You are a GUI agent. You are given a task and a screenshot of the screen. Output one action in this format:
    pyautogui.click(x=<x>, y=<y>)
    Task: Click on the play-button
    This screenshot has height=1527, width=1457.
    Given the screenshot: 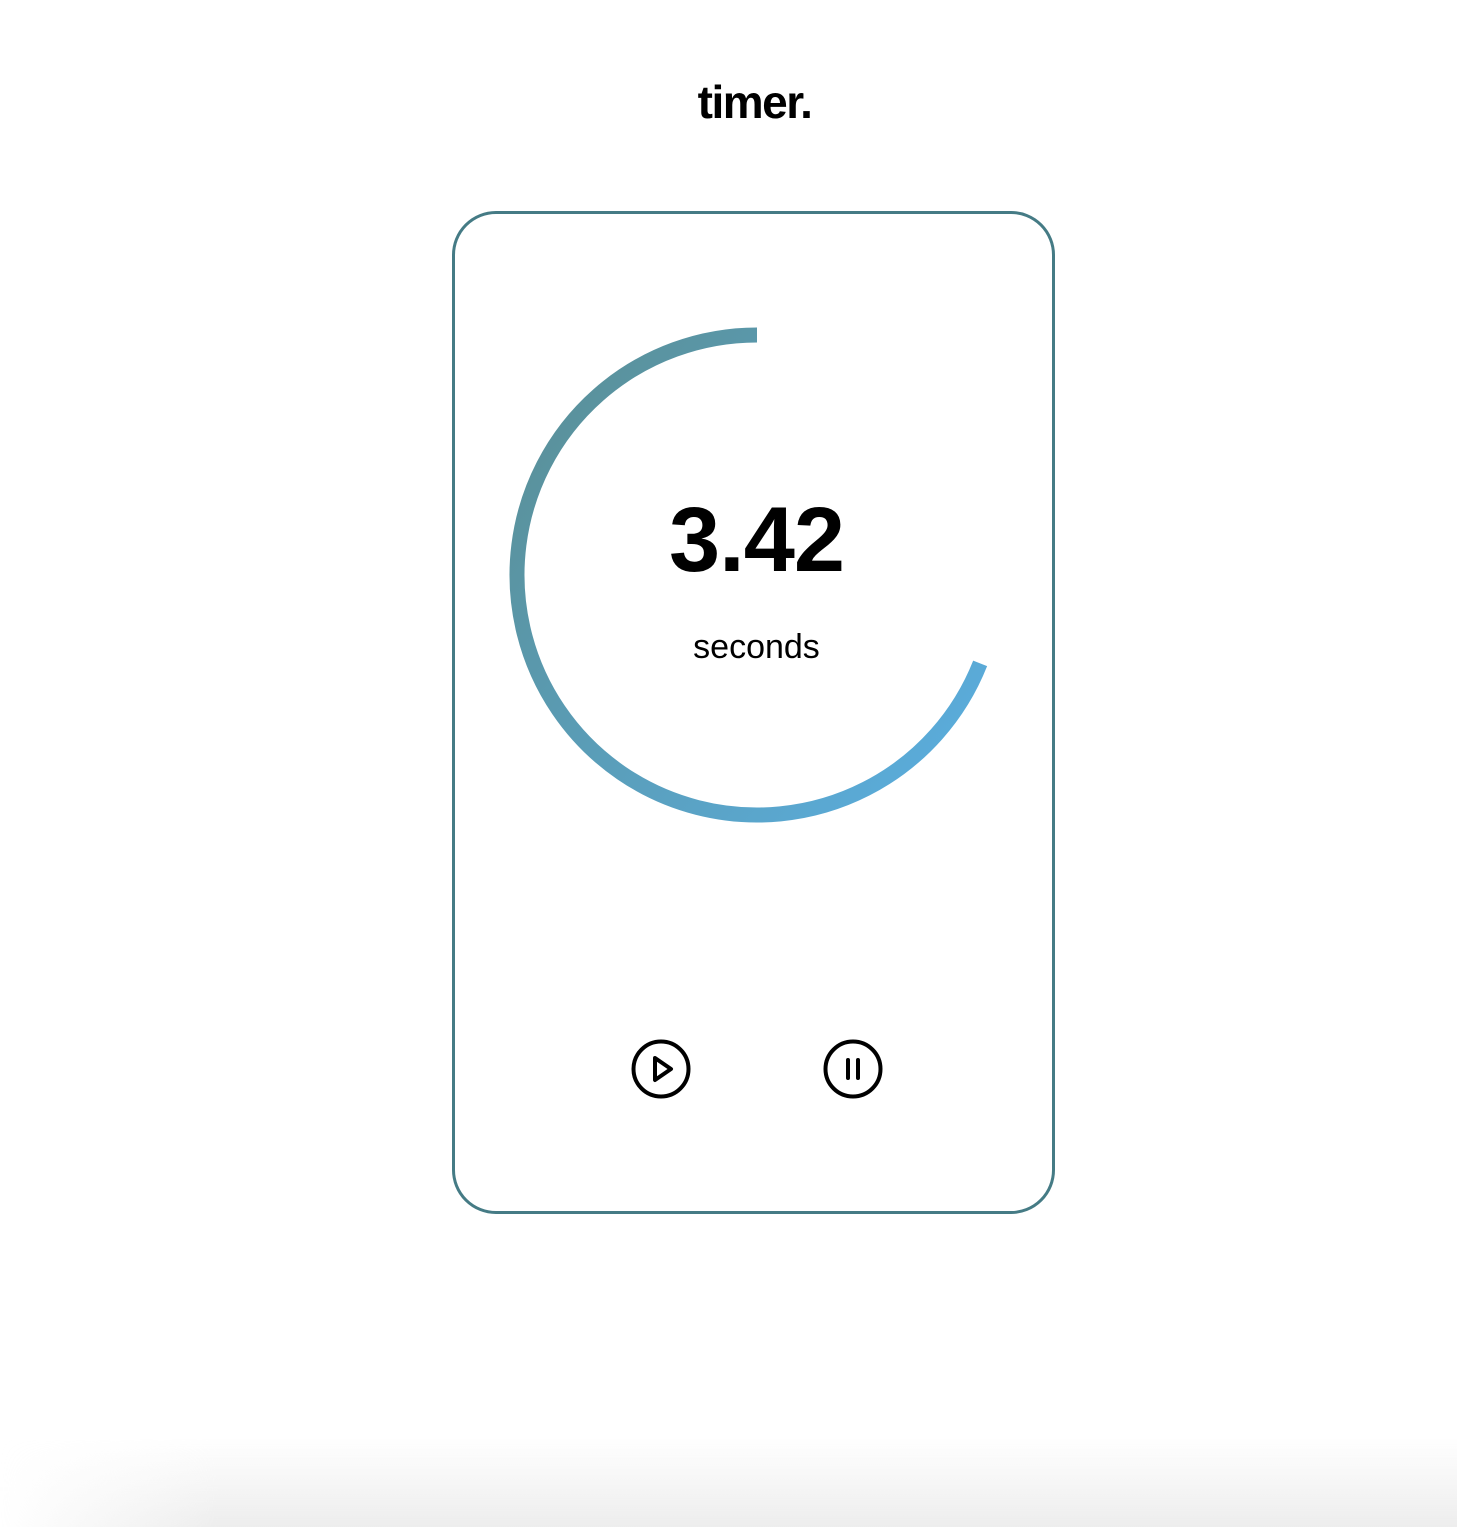 What is the action you would take?
    pyautogui.click(x=661, y=1069)
    